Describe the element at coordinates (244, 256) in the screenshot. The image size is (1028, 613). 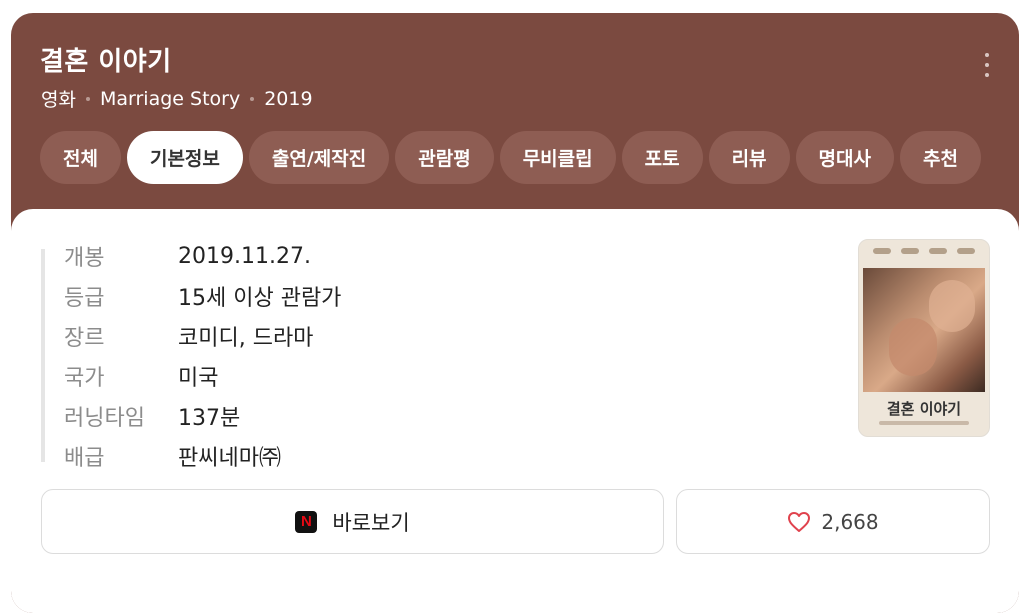
I see `info-value: 2019.11.27.` at that location.